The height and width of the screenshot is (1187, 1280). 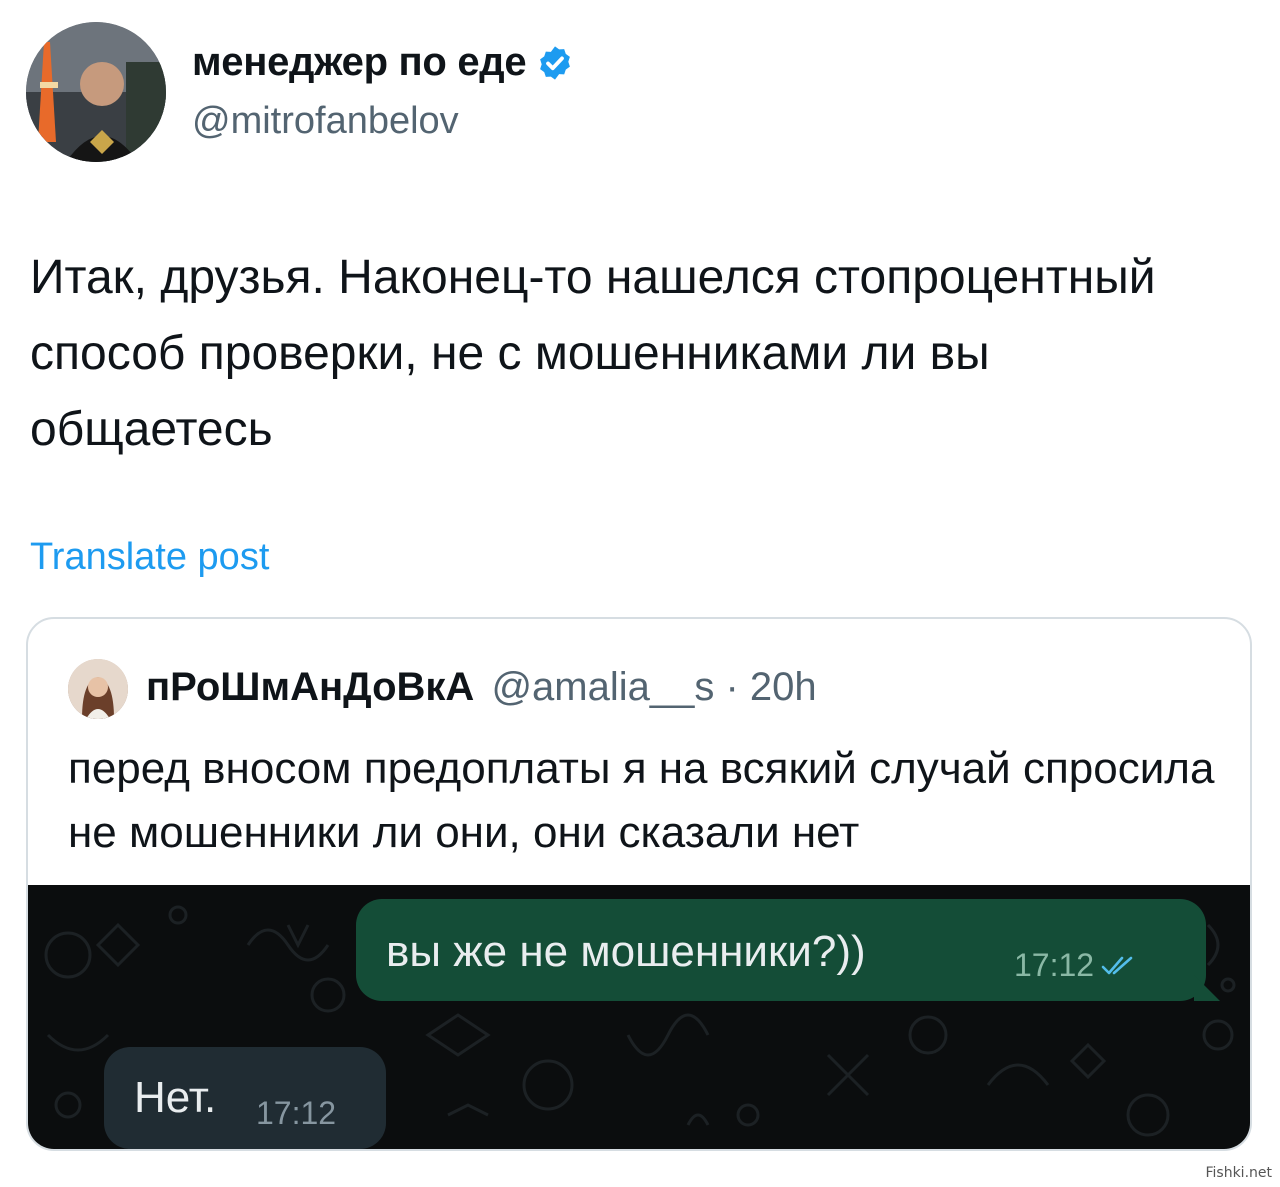 I want to click on outgoing-message-meta: 17:12, so click(x=1077, y=965).